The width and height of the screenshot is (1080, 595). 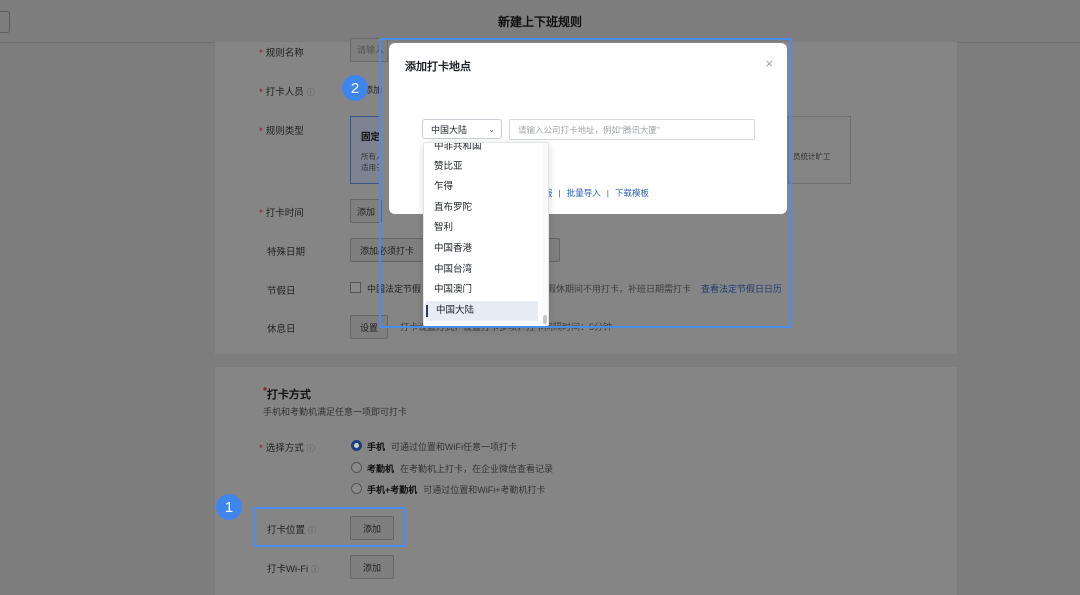 I want to click on highlight-location-row, so click(x=329, y=527).